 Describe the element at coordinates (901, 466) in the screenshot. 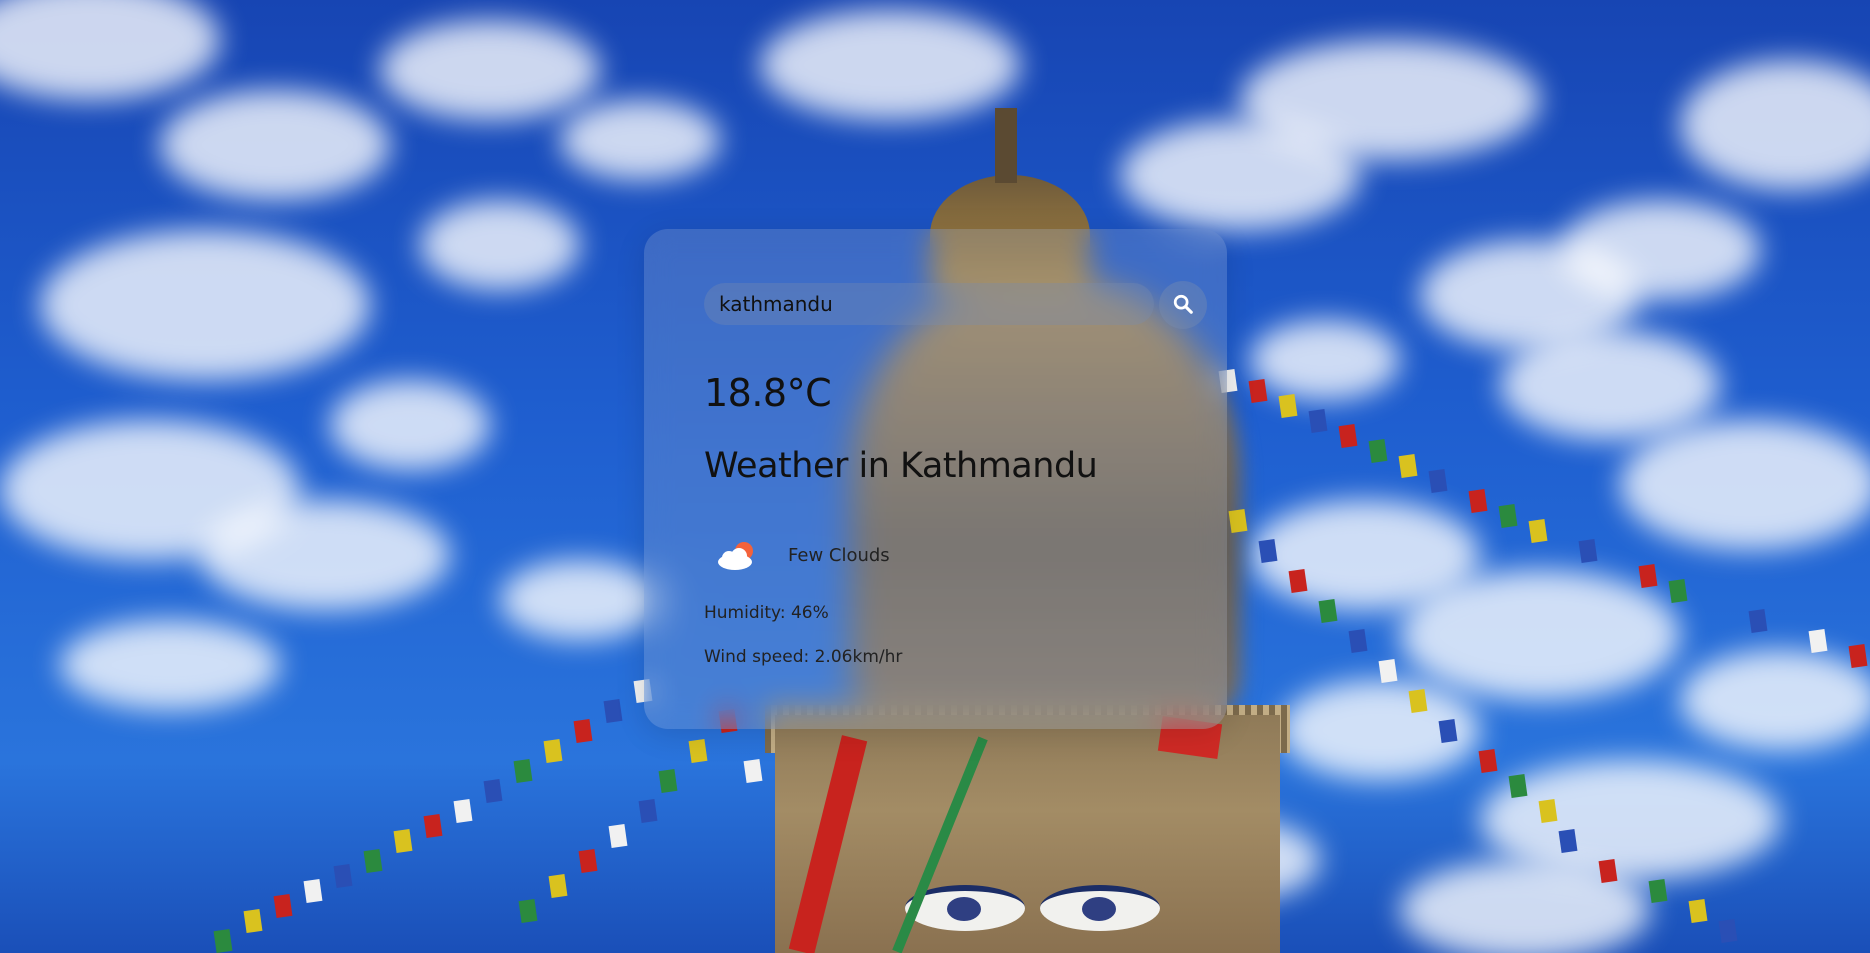

I see `city-title: Weather in Kathmandu` at that location.